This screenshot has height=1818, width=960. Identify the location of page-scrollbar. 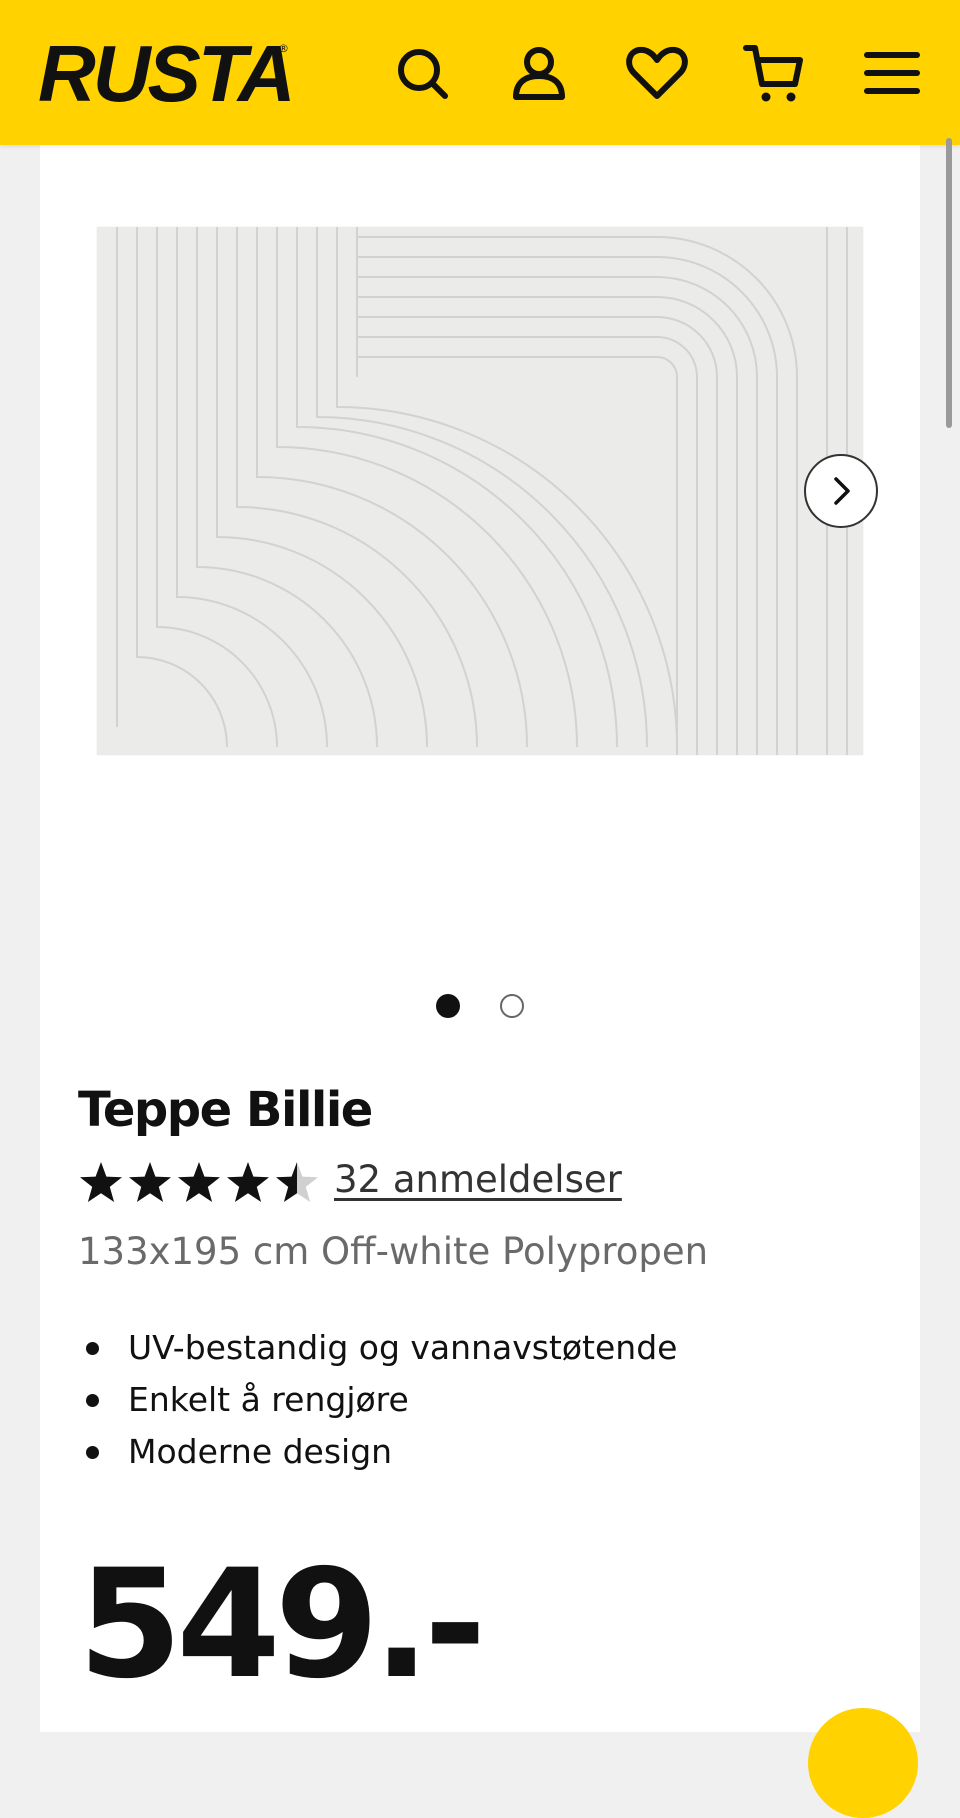
(949, 283).